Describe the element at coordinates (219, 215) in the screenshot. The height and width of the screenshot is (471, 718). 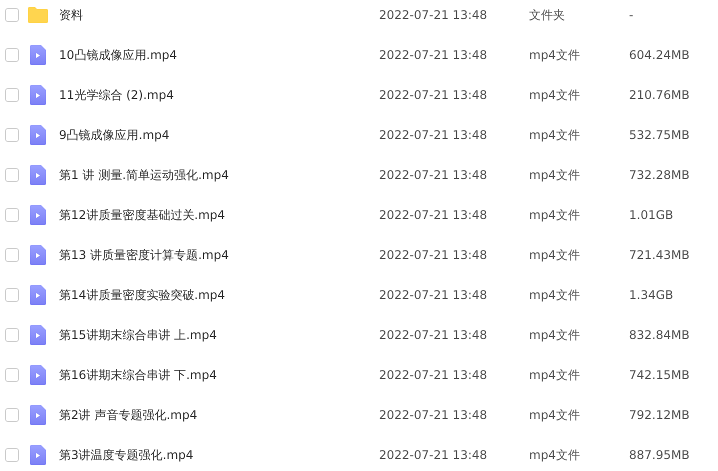
I see `file-name: 第12讲质量密度基础过关.mp4` at that location.